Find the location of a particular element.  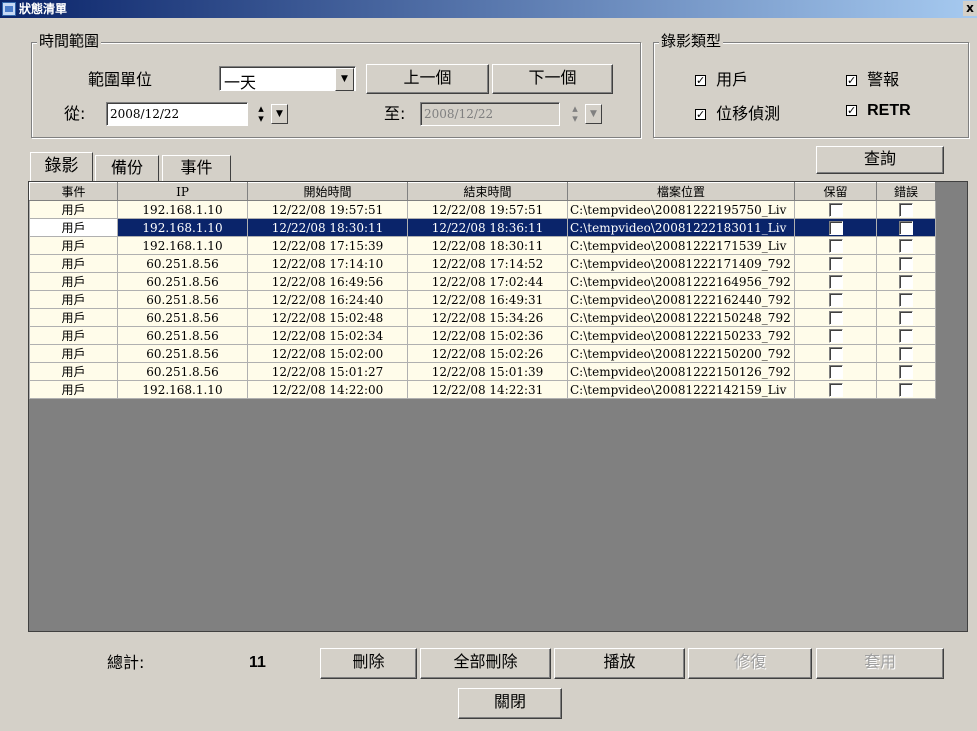

col-ip-header: IP is located at coordinates (182, 191).